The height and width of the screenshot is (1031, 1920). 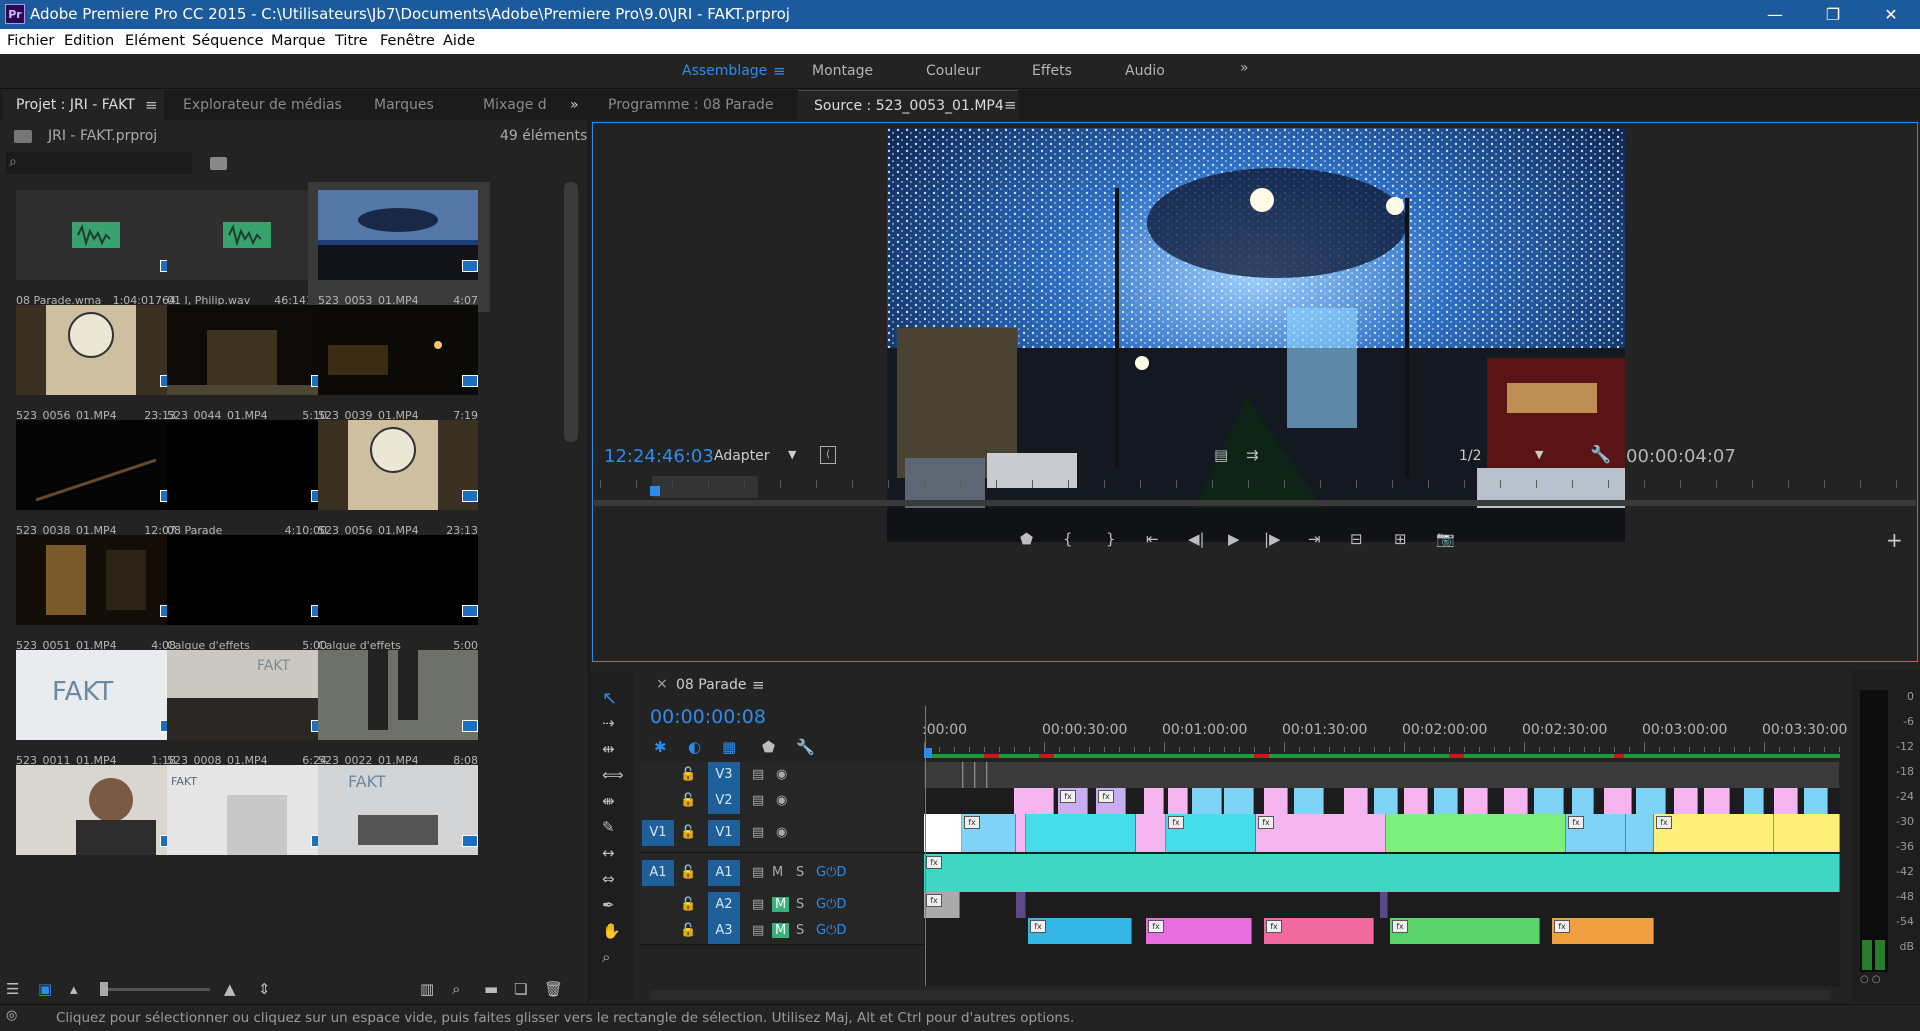 I want to click on razor-icon: ✎, so click(x=608, y=827).